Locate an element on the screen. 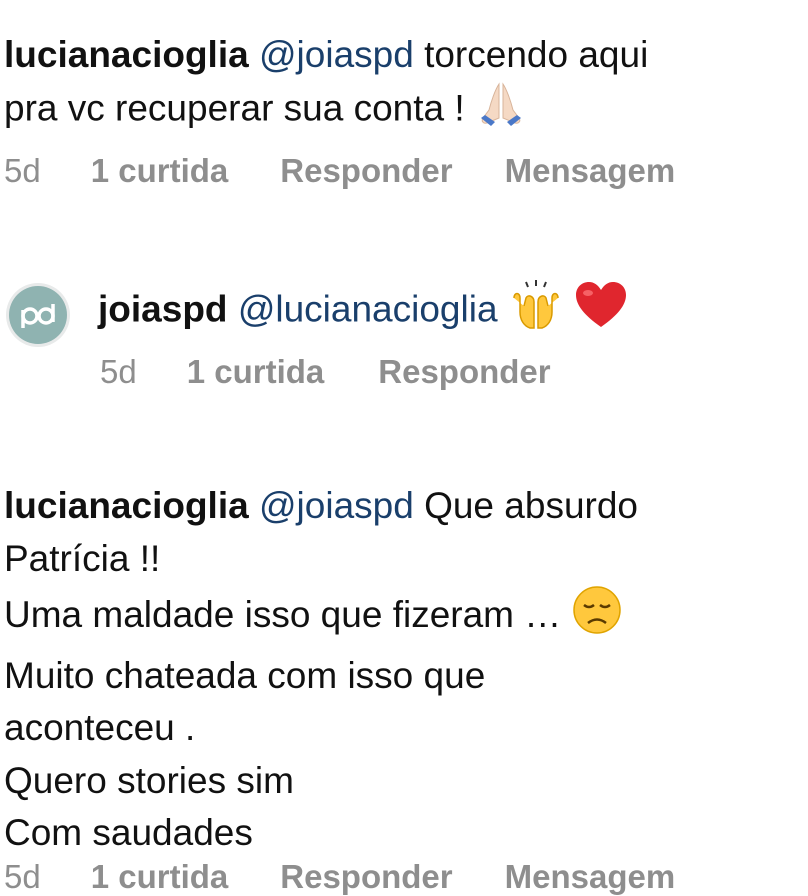 This screenshot has width=808, height=896. comment-2-time: 5d is located at coordinates (118, 371).